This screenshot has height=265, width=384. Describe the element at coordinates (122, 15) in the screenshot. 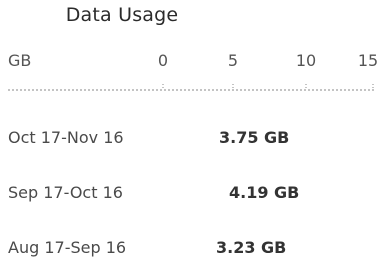

I see `page-title: Data Usage` at that location.